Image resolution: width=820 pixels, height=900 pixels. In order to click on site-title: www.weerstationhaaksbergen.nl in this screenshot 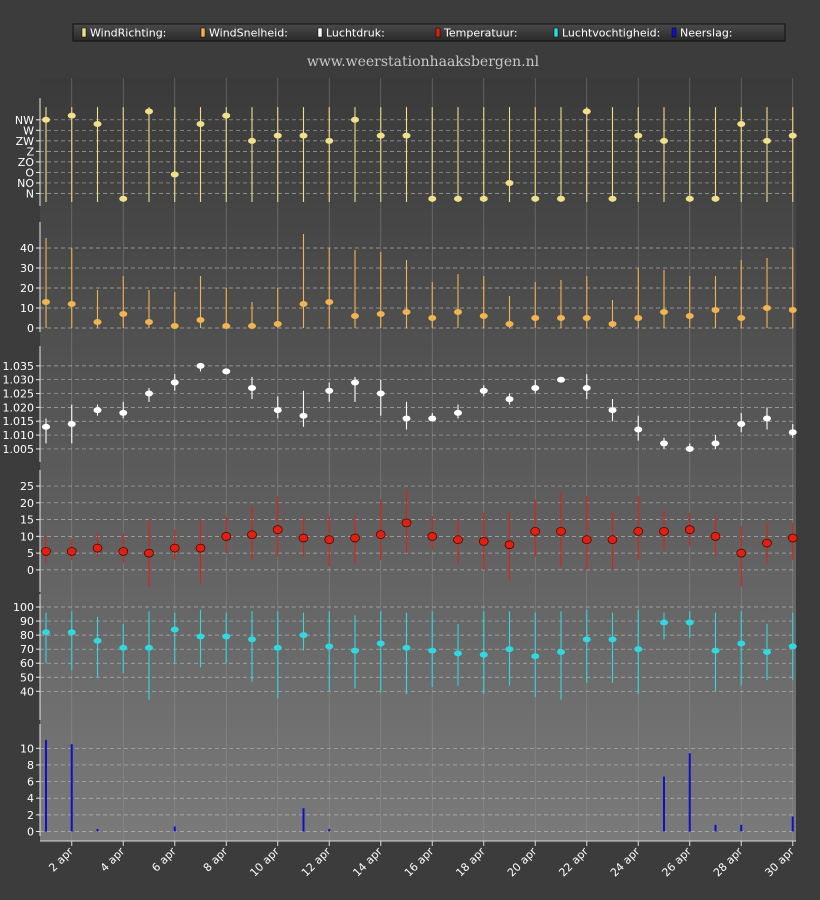, I will do `click(423, 62)`.